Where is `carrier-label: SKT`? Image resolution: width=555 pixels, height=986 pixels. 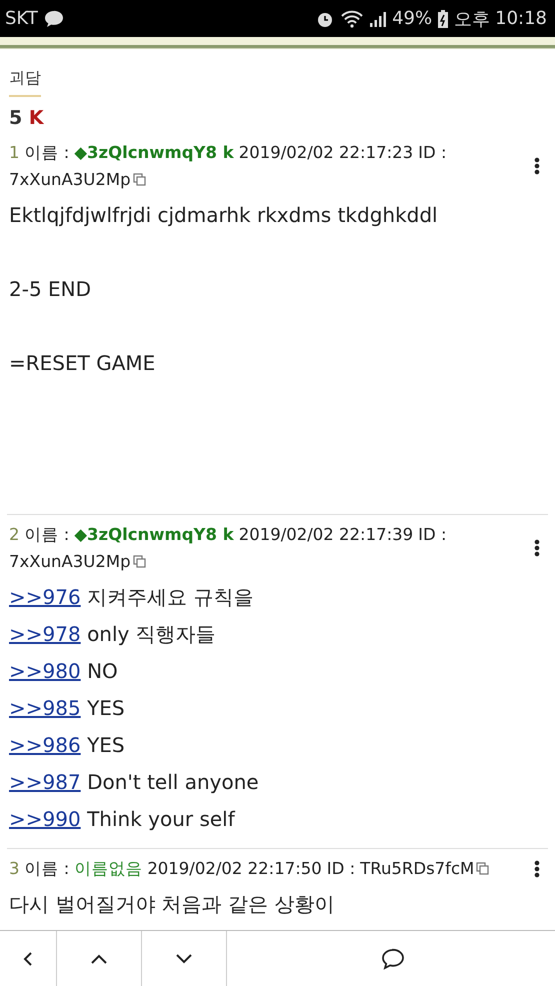
carrier-label: SKT is located at coordinates (21, 18).